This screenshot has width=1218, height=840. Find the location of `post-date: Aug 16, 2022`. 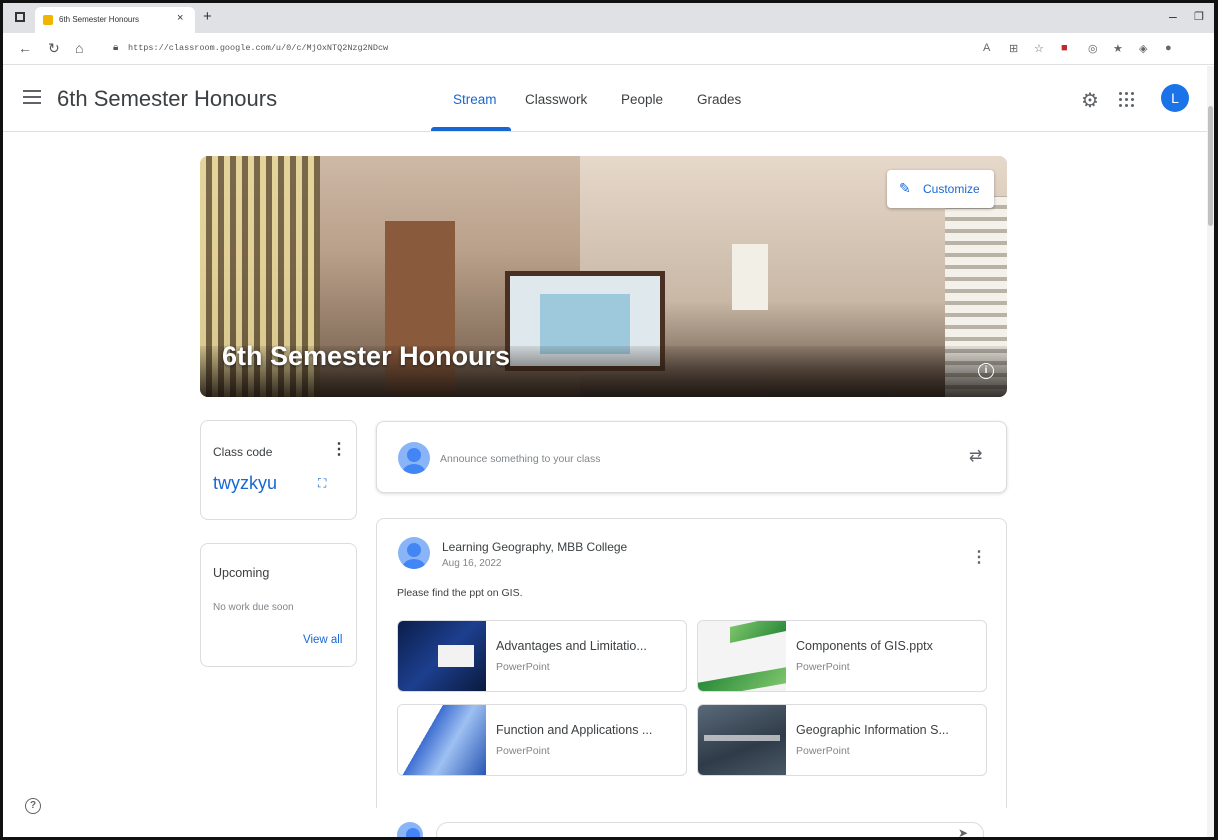

post-date: Aug 16, 2022 is located at coordinates (472, 563).